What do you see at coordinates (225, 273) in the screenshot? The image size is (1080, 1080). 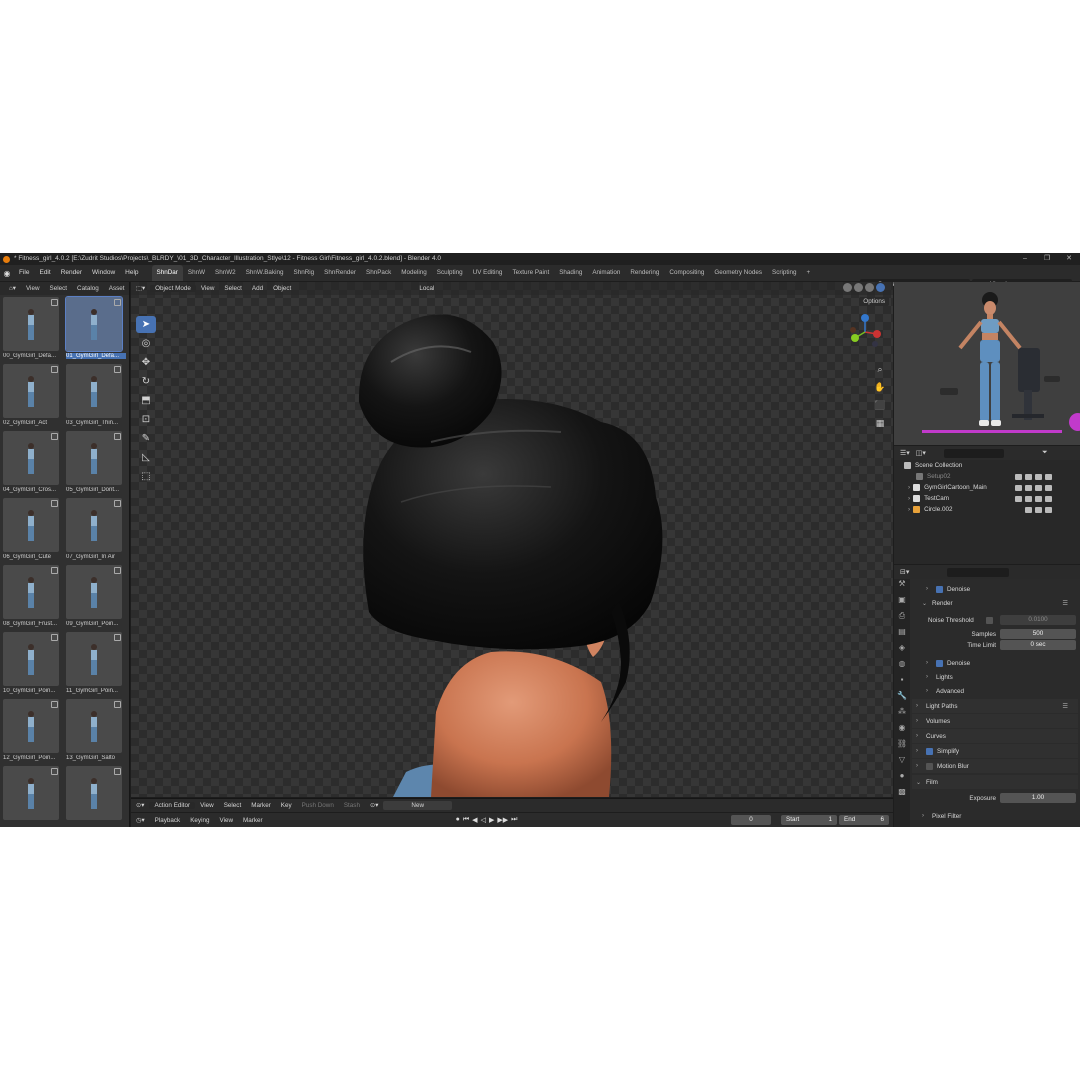 I see `tab-shnw2: ShnW2` at bounding box center [225, 273].